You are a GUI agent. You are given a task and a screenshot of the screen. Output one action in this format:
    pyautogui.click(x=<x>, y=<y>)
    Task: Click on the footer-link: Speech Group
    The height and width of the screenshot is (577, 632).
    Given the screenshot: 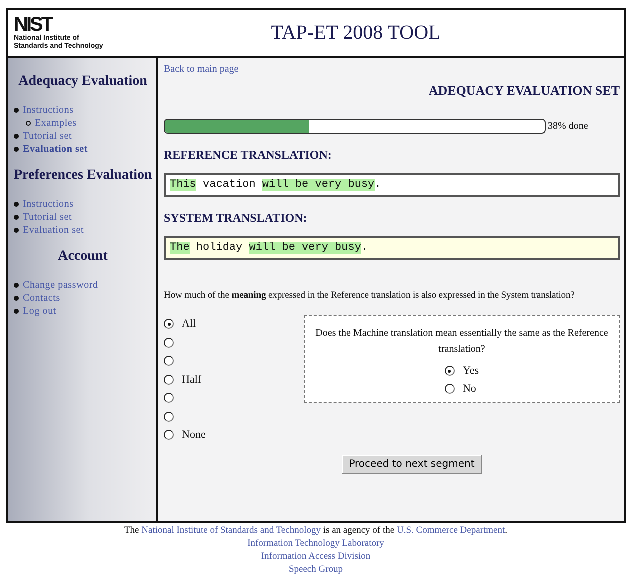 What is the action you would take?
    pyautogui.click(x=316, y=570)
    